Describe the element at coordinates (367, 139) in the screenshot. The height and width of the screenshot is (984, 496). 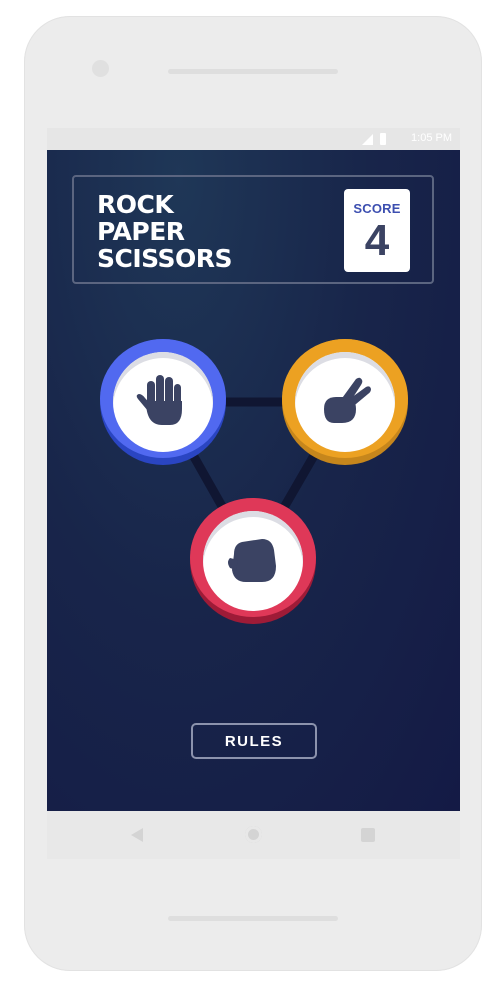
I see `signal-icon` at that location.